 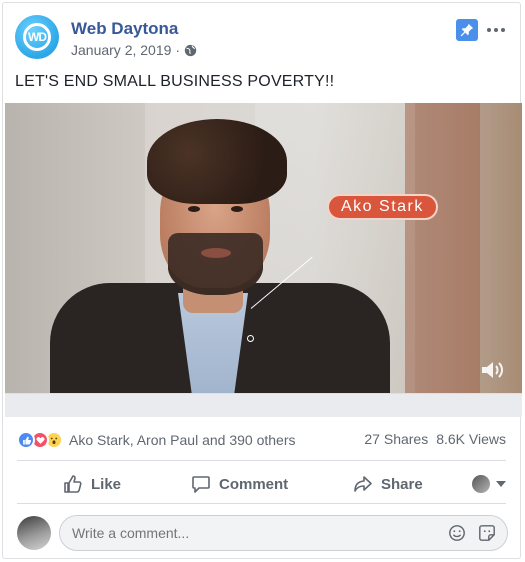 I want to click on more-icon, so click(x=496, y=30).